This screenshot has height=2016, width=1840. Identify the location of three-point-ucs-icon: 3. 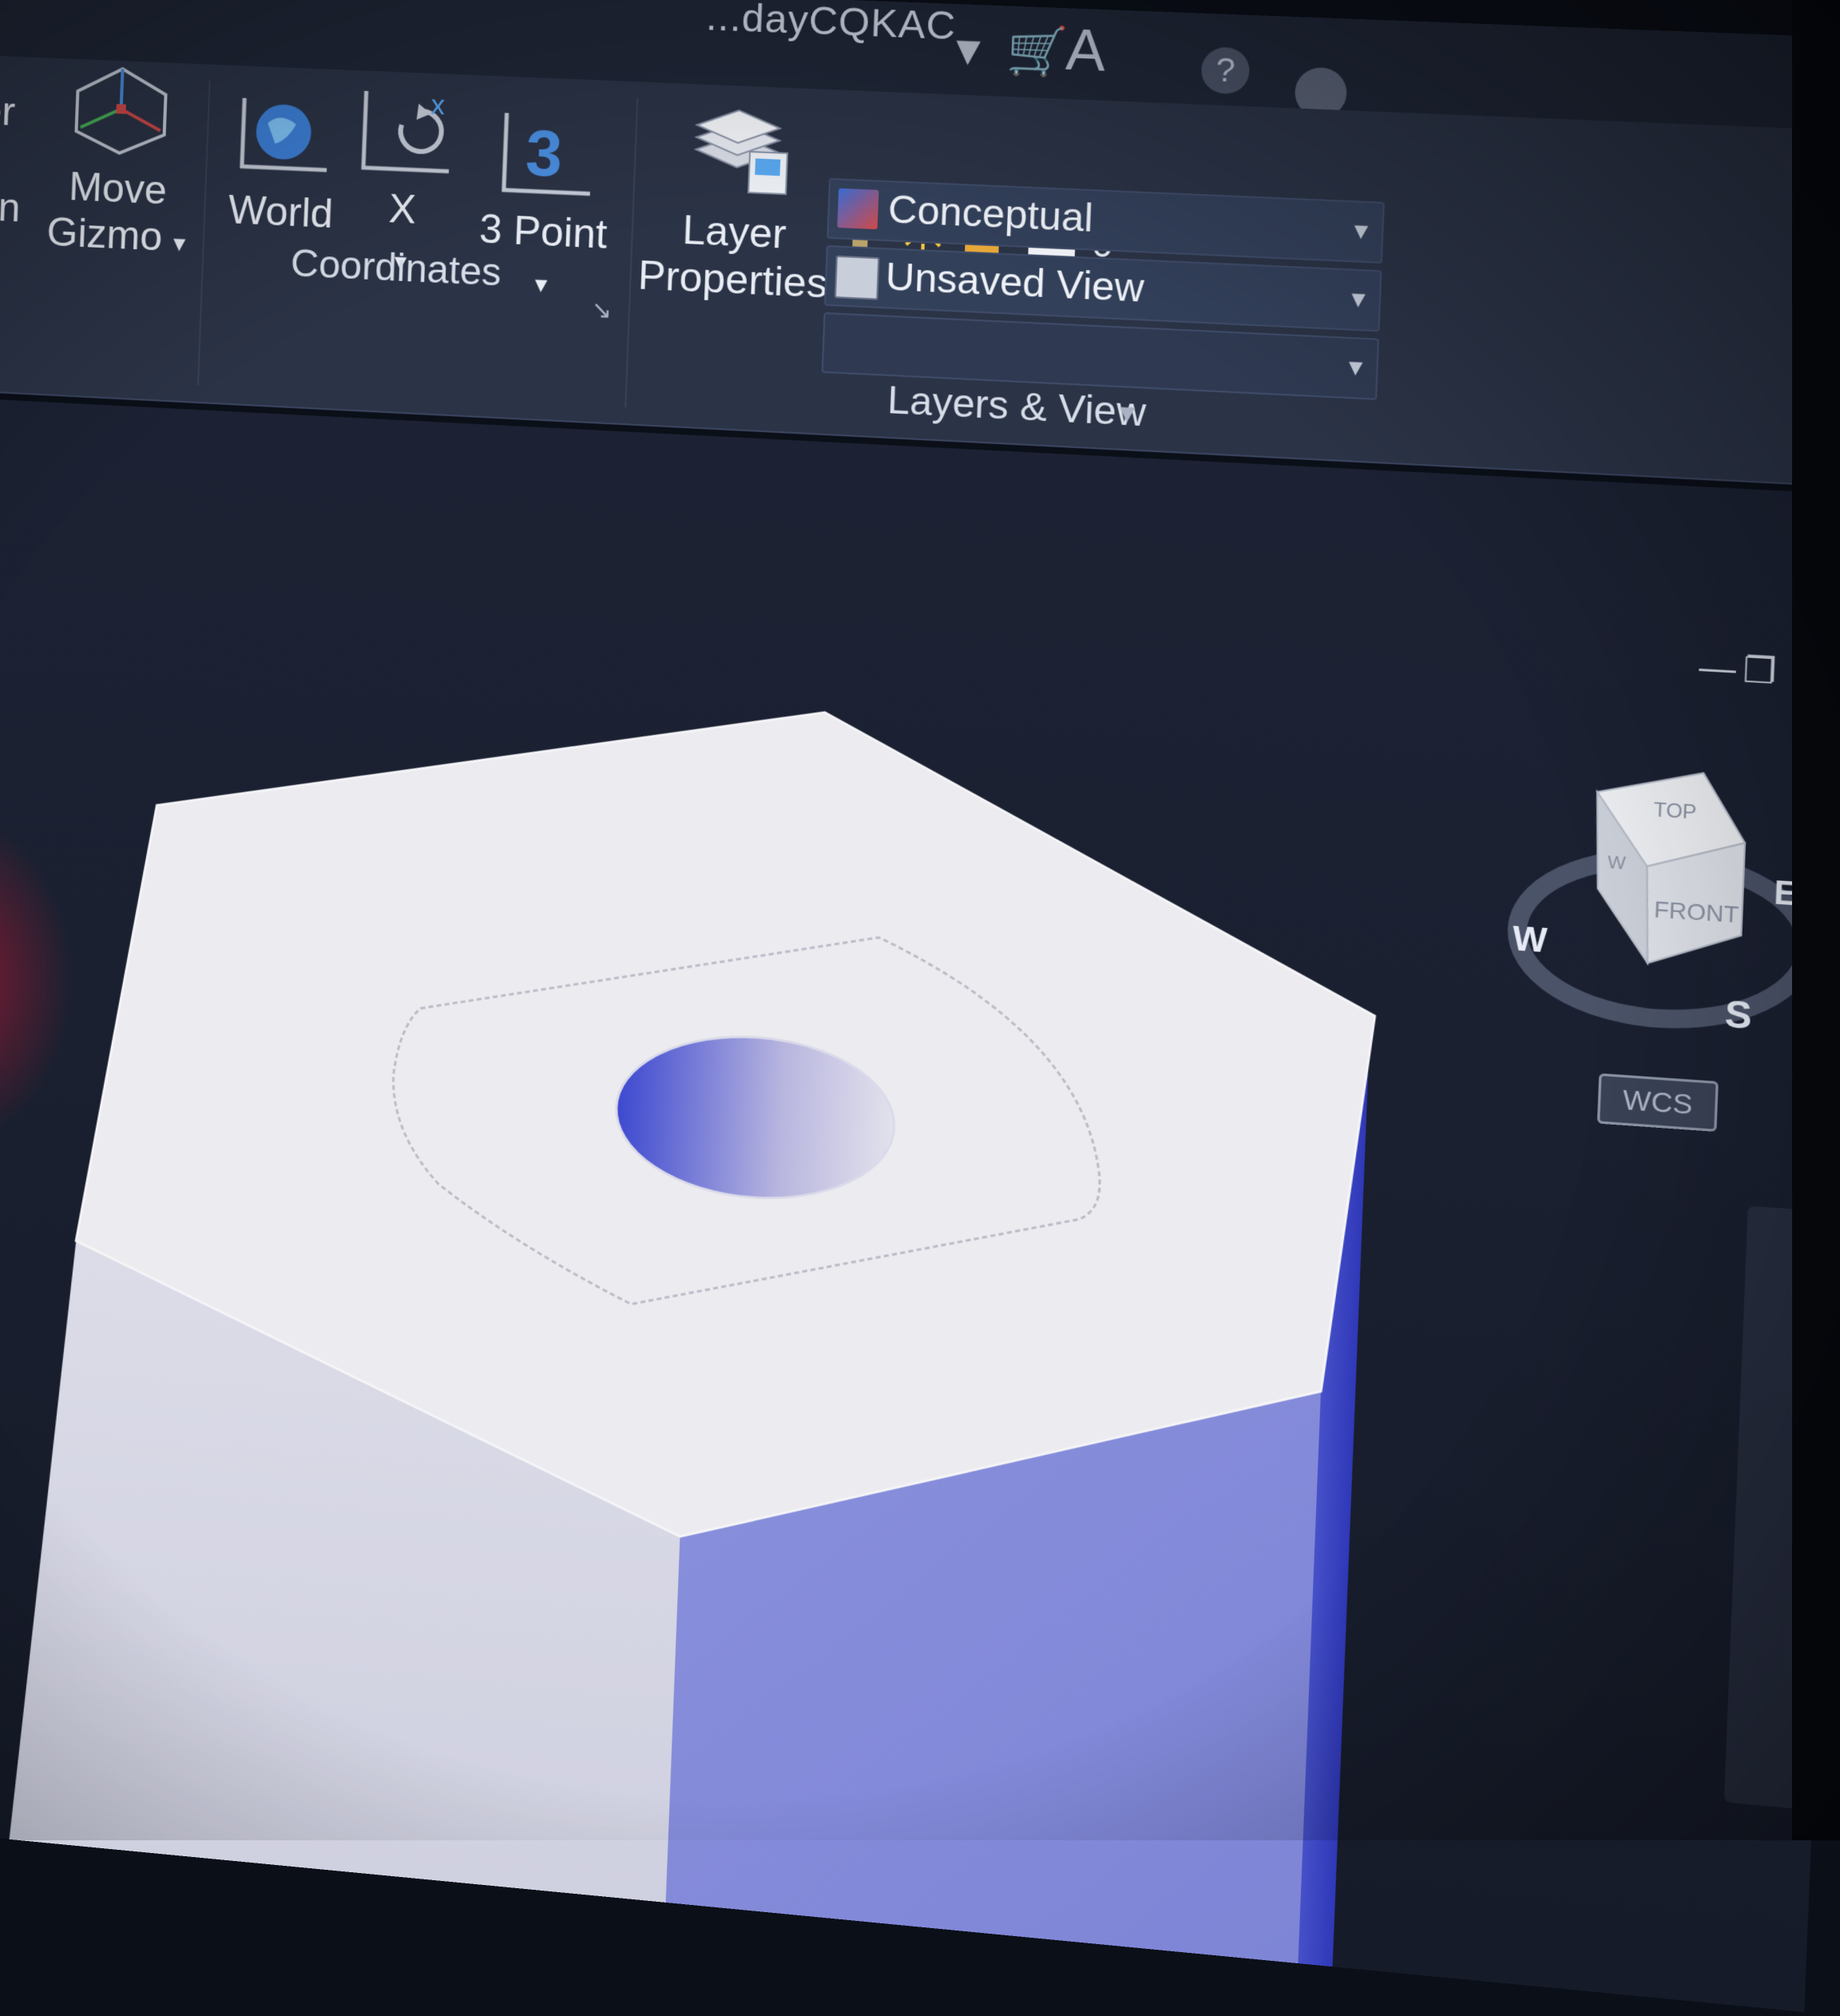
(546, 155).